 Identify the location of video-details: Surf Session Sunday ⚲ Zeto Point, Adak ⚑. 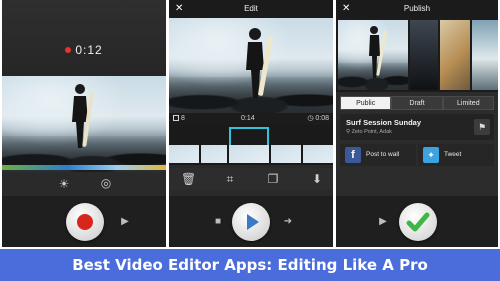
(417, 127).